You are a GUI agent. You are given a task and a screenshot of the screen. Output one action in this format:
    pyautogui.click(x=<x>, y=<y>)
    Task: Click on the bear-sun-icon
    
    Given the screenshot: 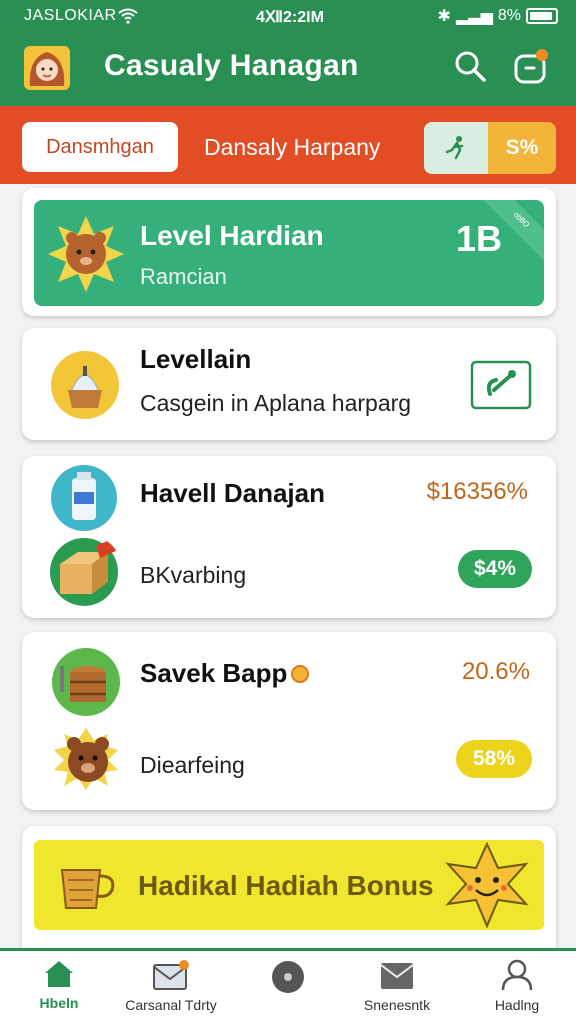 What is the action you would take?
    pyautogui.click(x=86, y=254)
    